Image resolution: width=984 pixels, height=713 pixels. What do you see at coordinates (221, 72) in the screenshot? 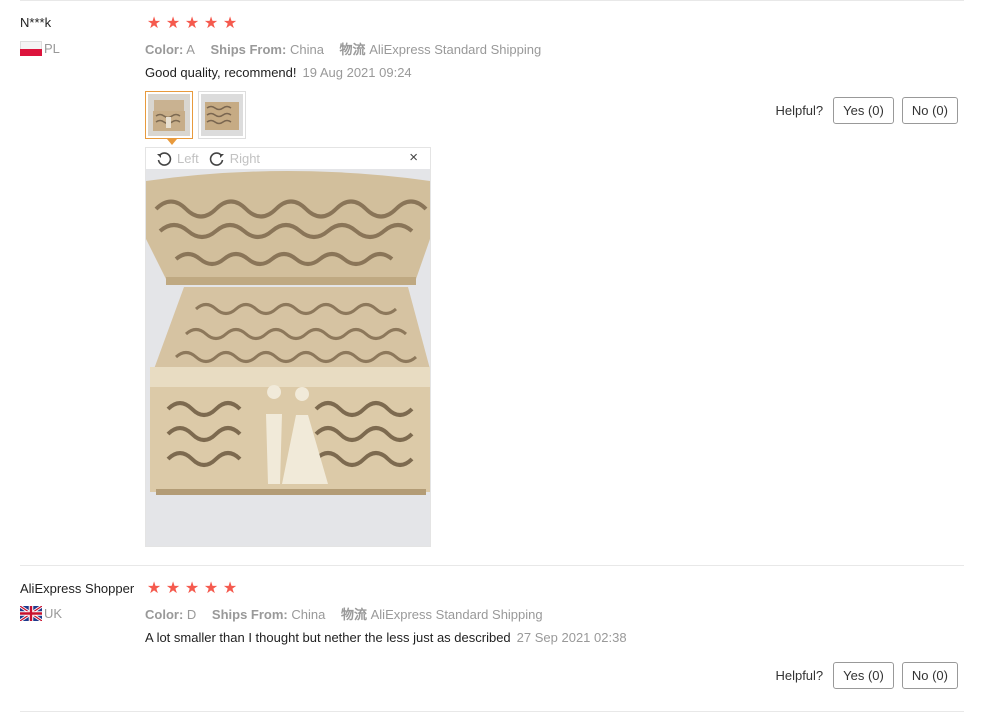
I see `review-text: Good quality, recommend!` at bounding box center [221, 72].